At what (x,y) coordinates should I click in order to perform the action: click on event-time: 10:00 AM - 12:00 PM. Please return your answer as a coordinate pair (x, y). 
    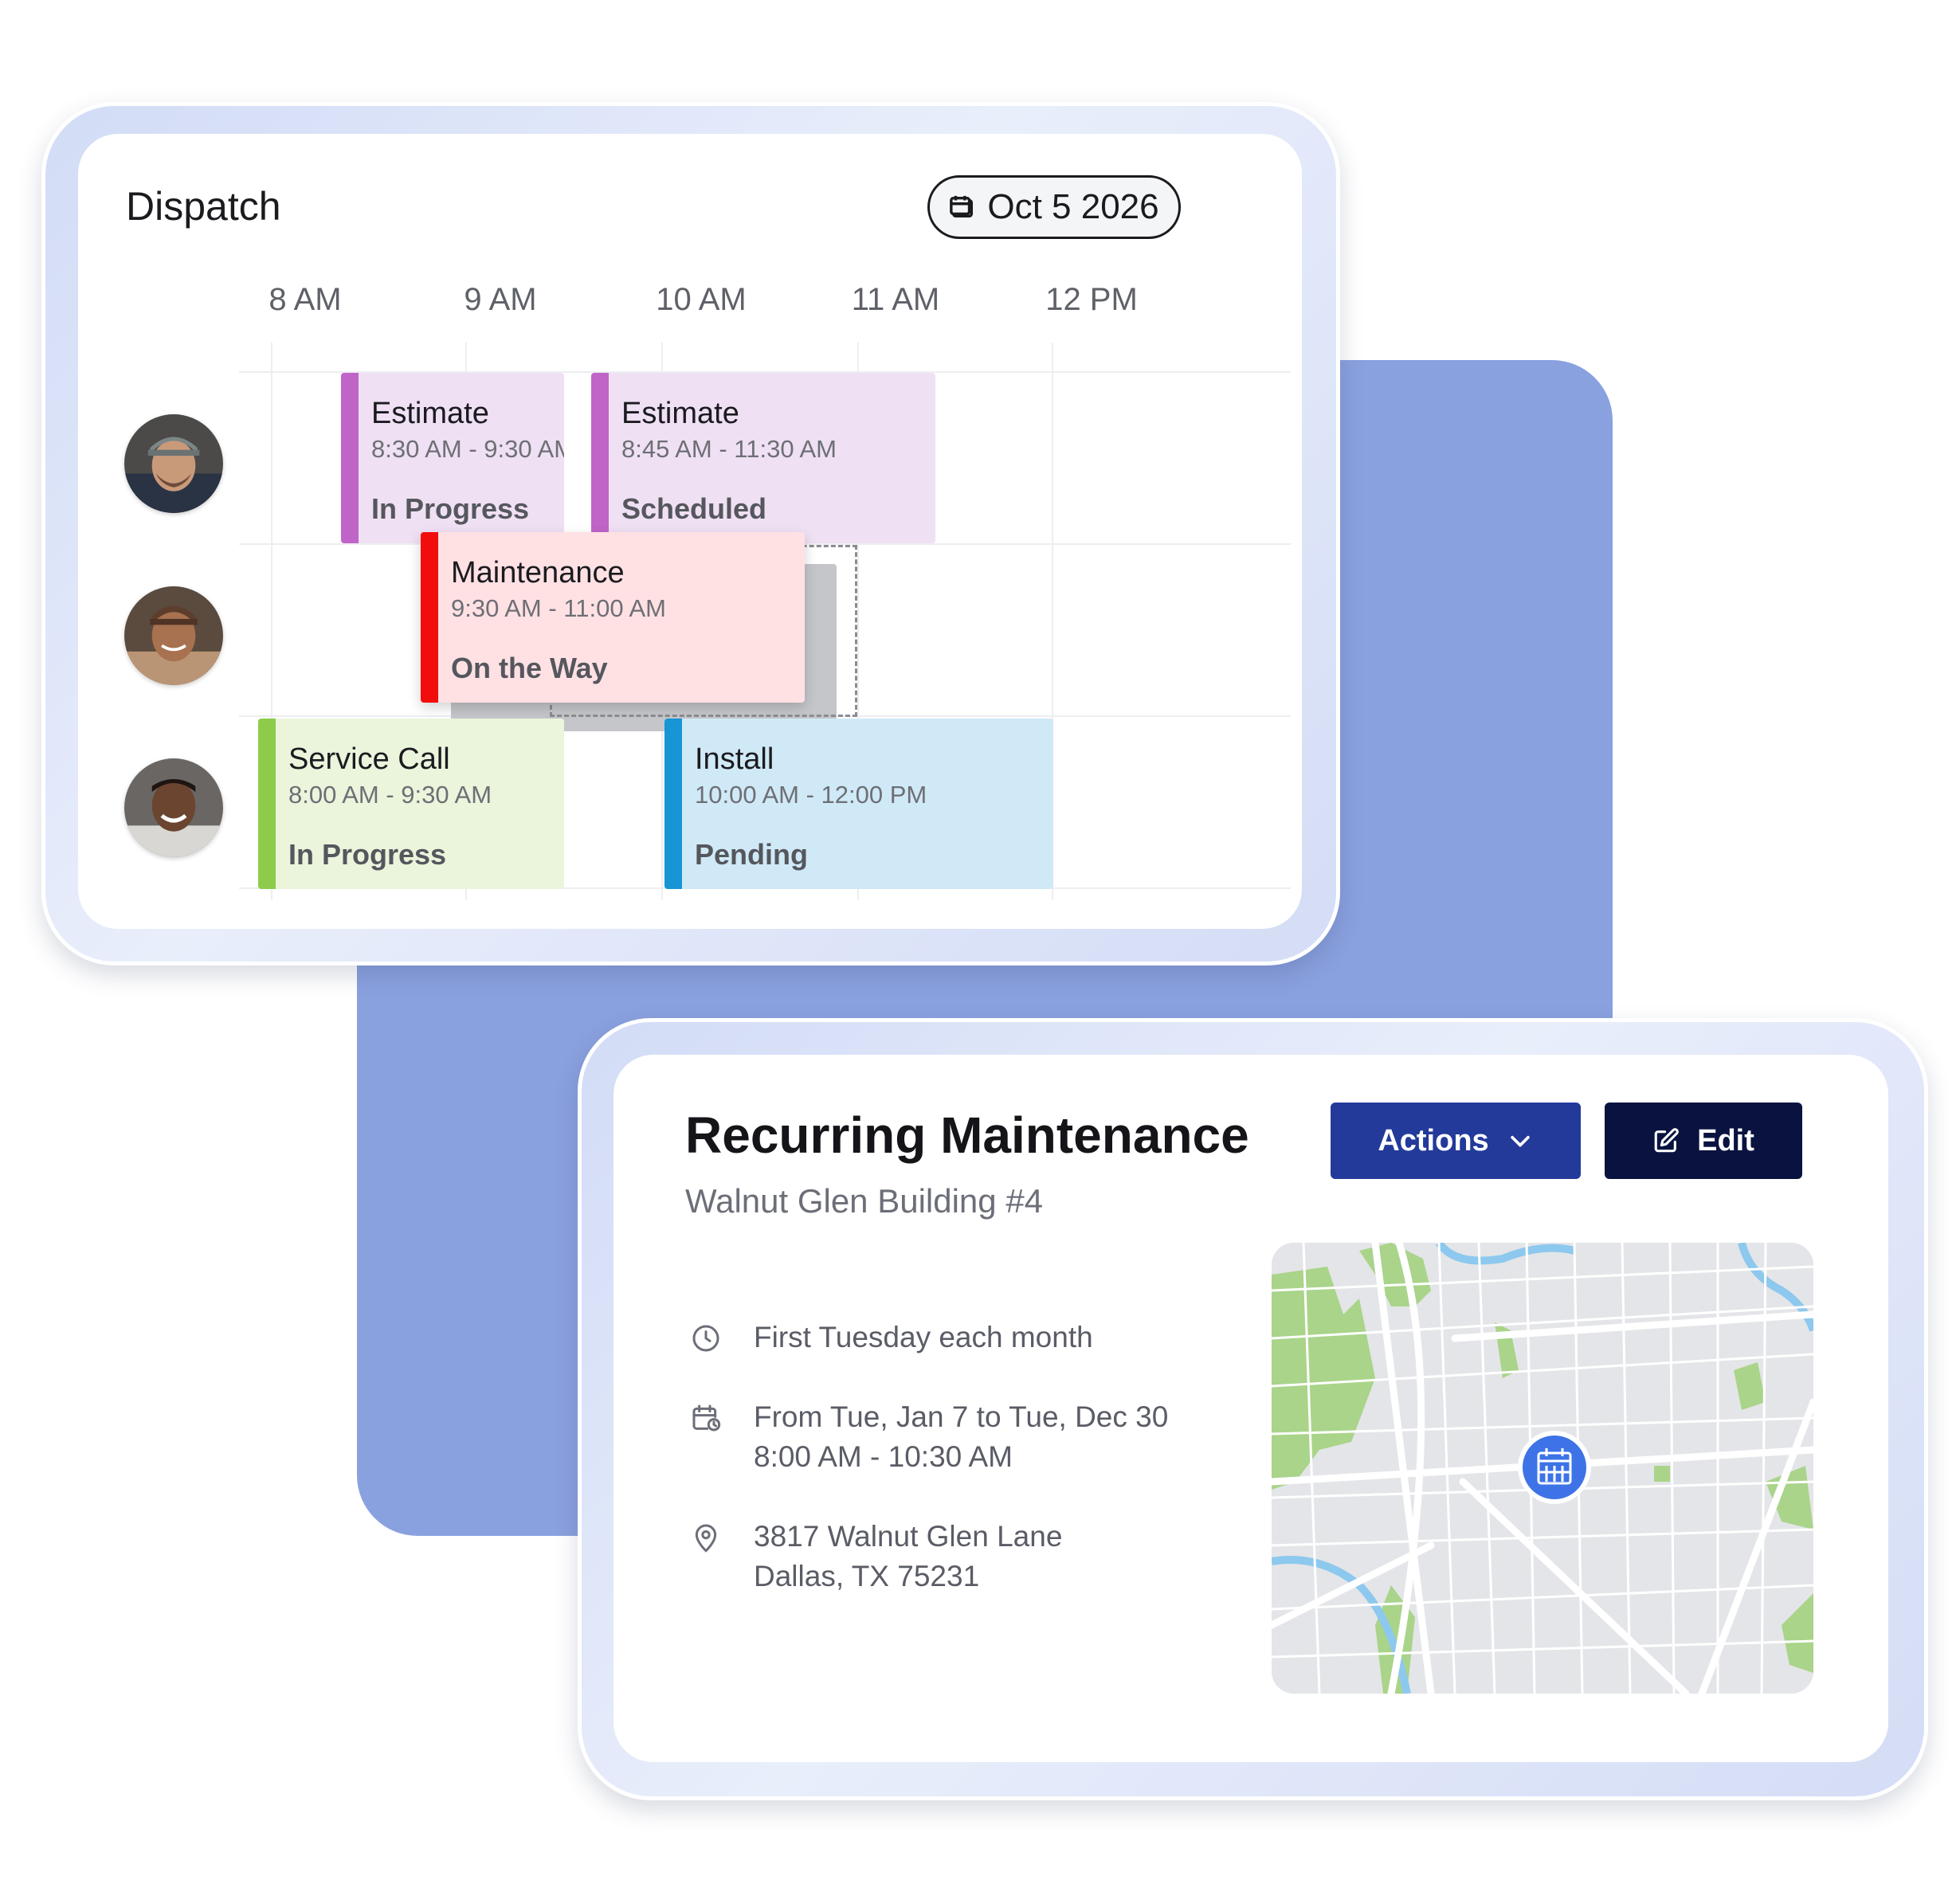
    Looking at the image, I should click on (811, 795).